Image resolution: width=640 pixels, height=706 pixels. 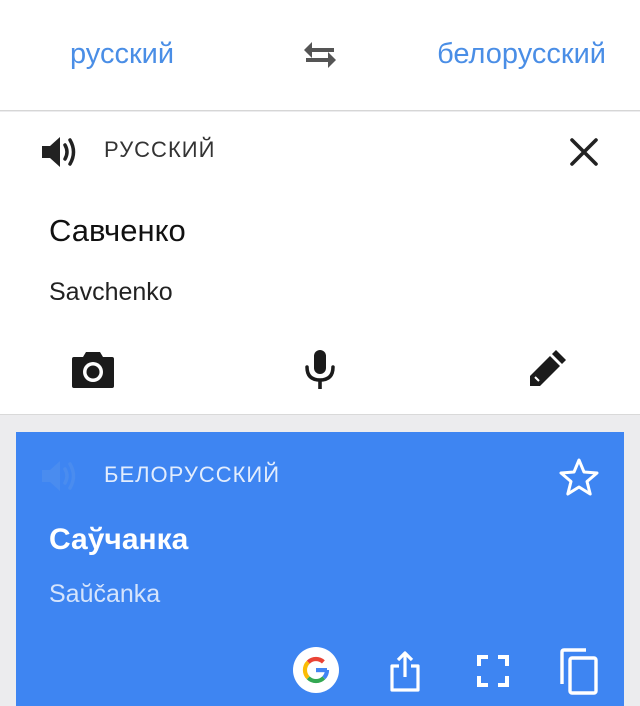 I want to click on share-button, so click(x=405, y=671).